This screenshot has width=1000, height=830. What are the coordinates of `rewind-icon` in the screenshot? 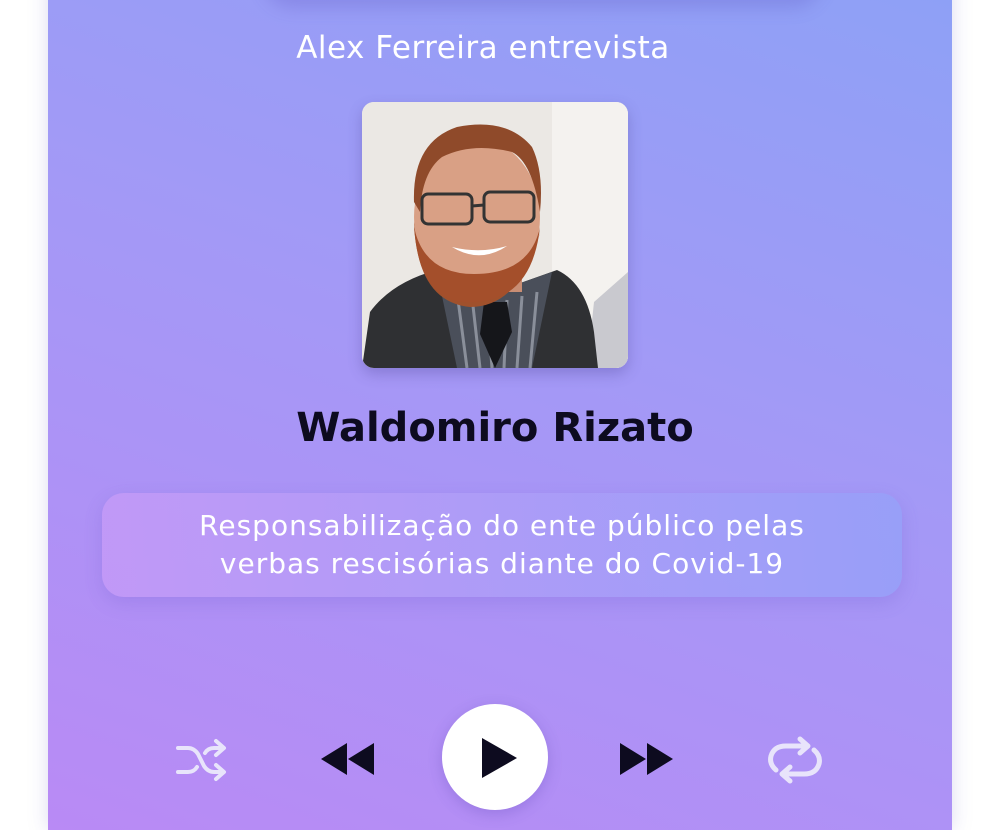 It's located at (347, 759).